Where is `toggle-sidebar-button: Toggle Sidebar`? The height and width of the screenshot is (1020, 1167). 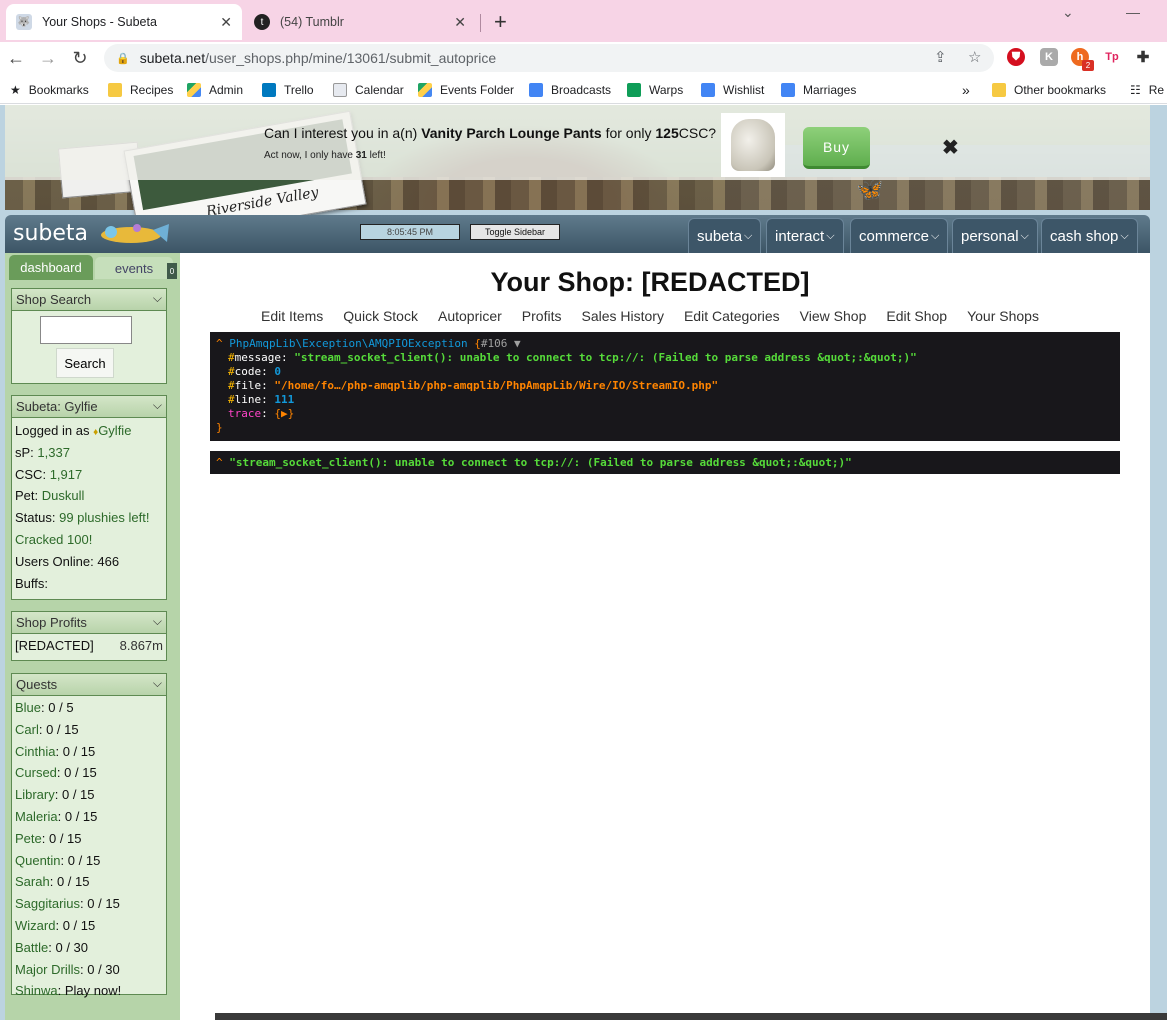
toggle-sidebar-button: Toggle Sidebar is located at coordinates (515, 232).